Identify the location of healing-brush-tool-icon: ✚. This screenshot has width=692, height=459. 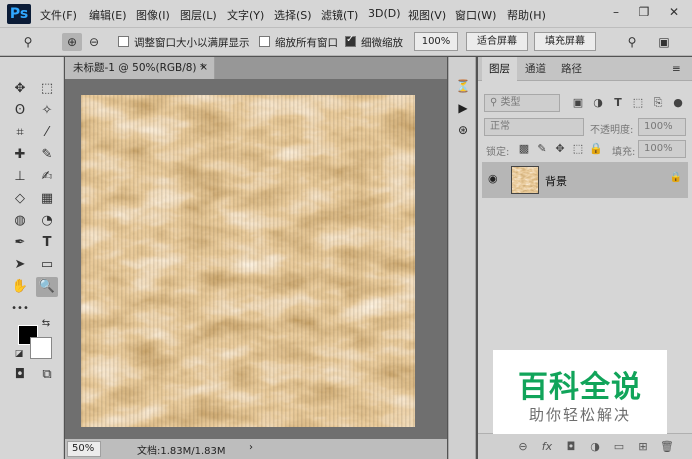
(20, 155).